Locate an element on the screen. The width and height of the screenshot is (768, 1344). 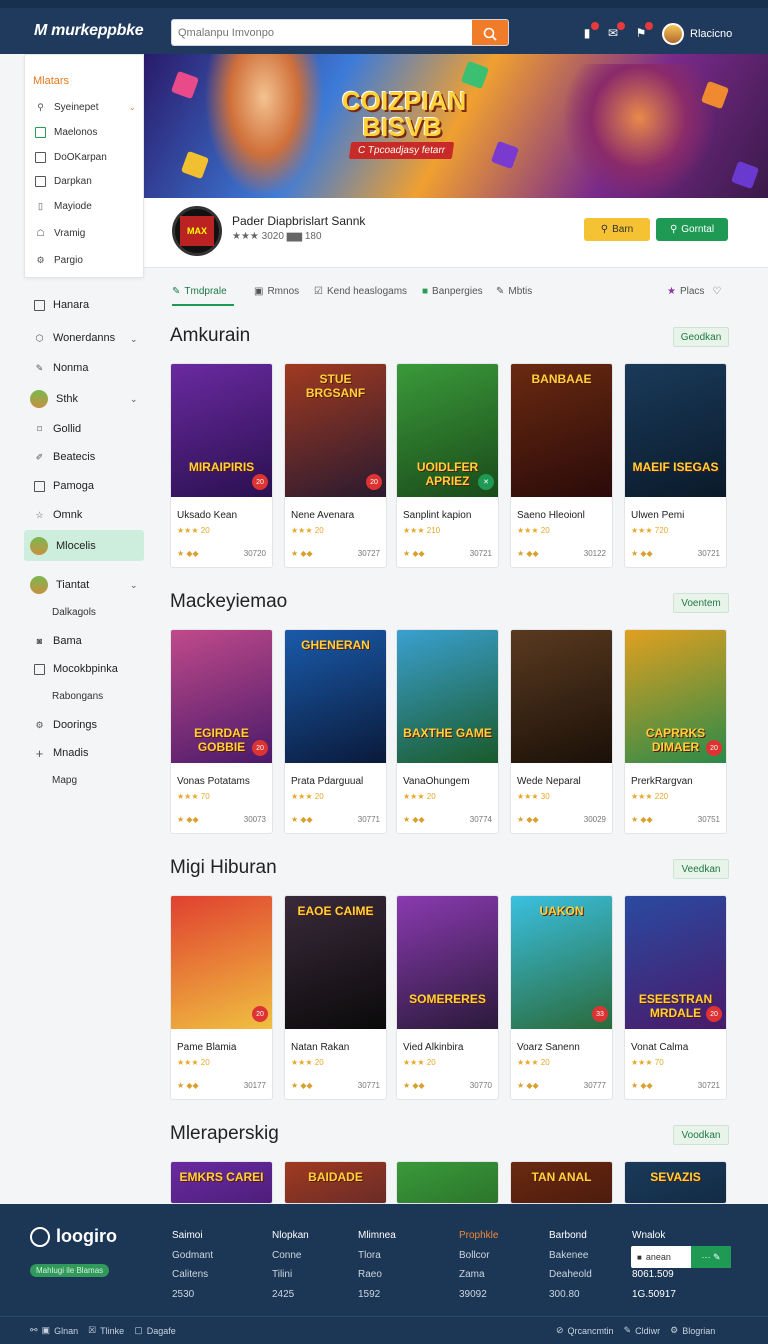
tab-places: ★ Placs ♡ is located at coordinates (694, 291).